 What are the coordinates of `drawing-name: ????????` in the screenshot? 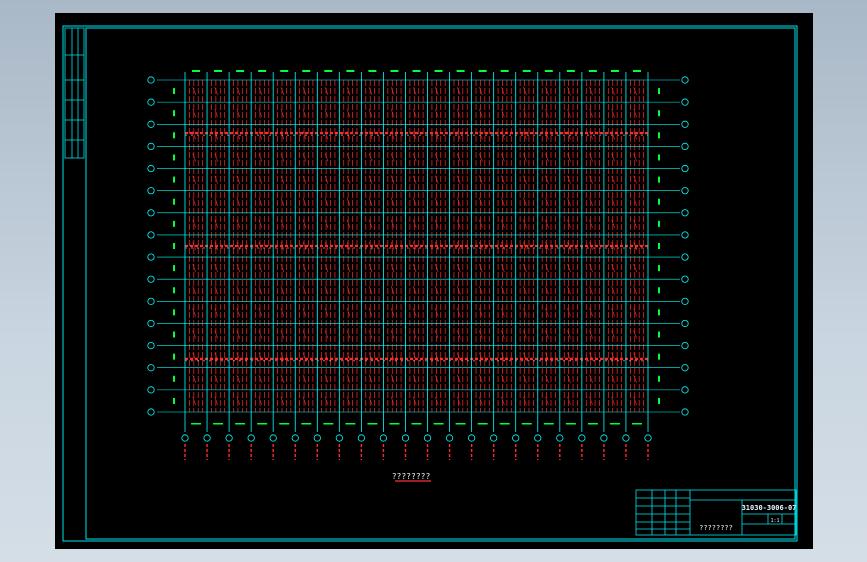 It's located at (716, 528).